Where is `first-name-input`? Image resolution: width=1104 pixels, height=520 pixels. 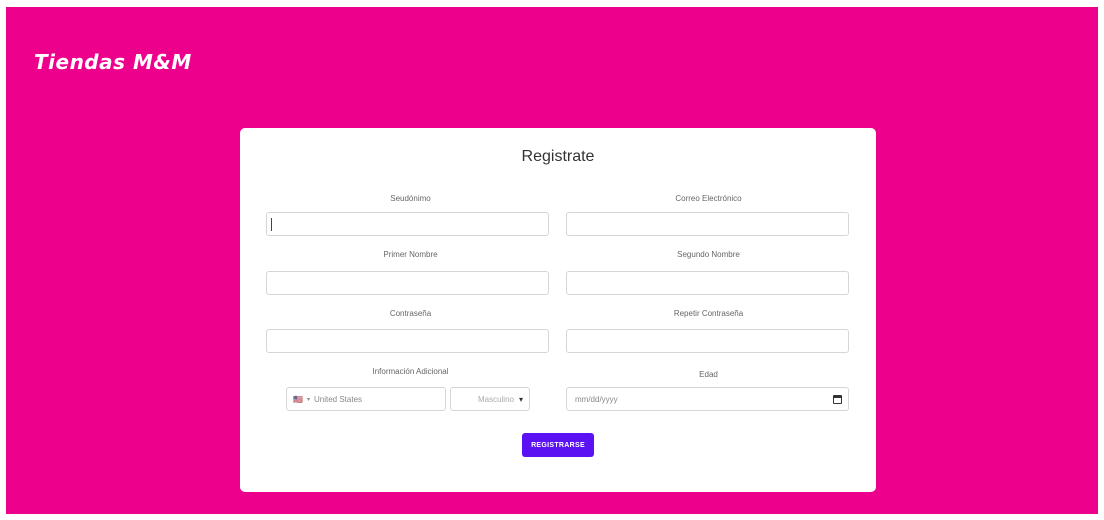 first-name-input is located at coordinates (407, 283).